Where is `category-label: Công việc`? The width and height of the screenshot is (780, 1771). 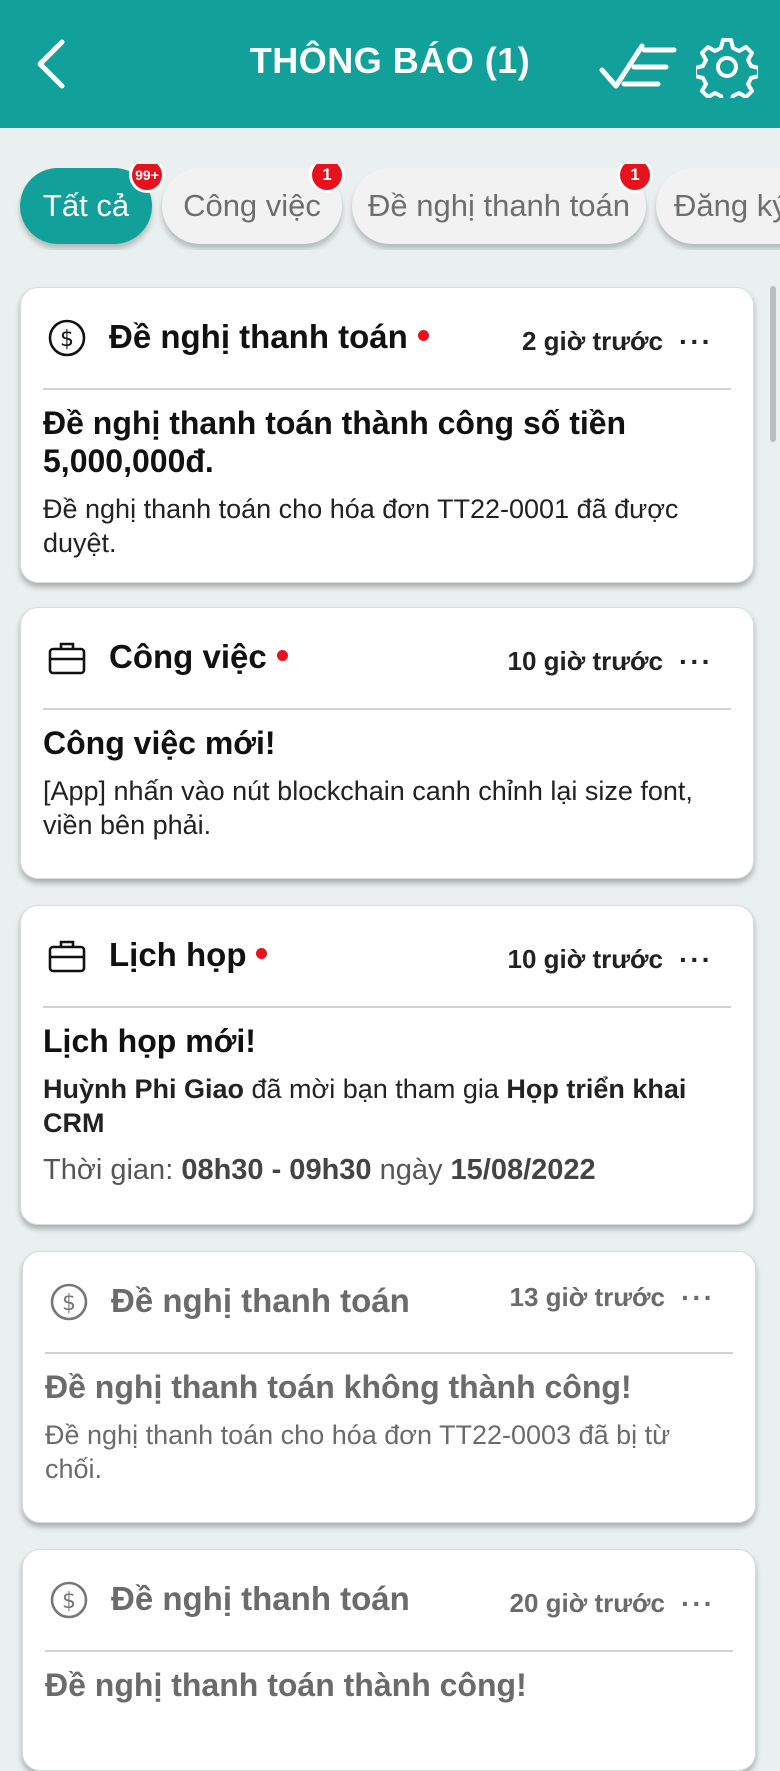 category-label: Công việc is located at coordinates (188, 656).